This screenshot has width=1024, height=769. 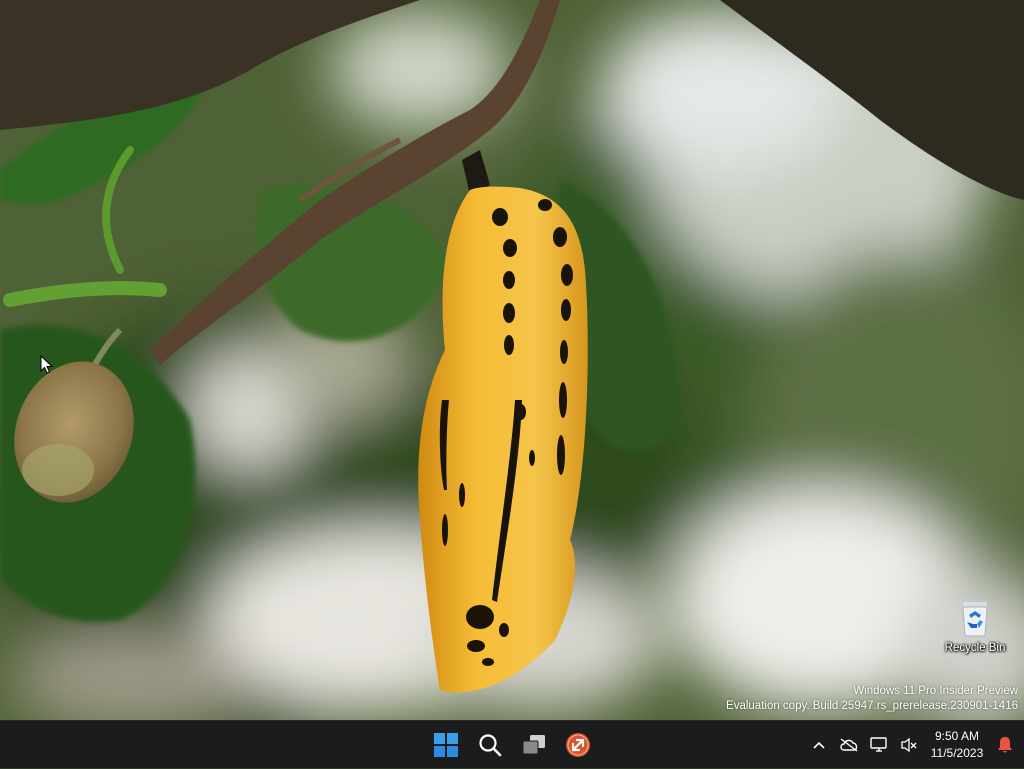 I want to click on search-button, so click(x=490, y=745).